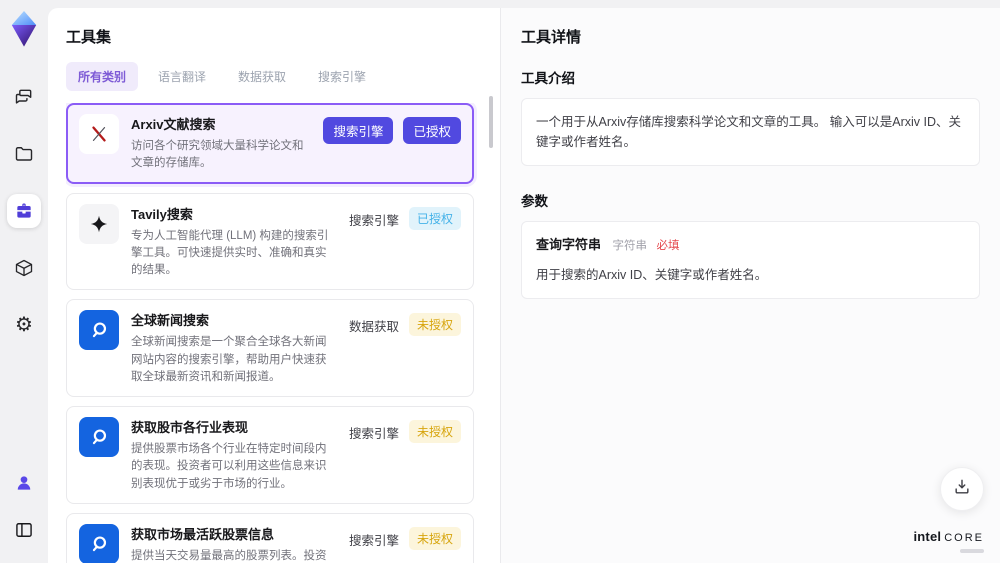 This screenshot has height=563, width=1000. I want to click on intro-heading: 工具介绍, so click(548, 78).